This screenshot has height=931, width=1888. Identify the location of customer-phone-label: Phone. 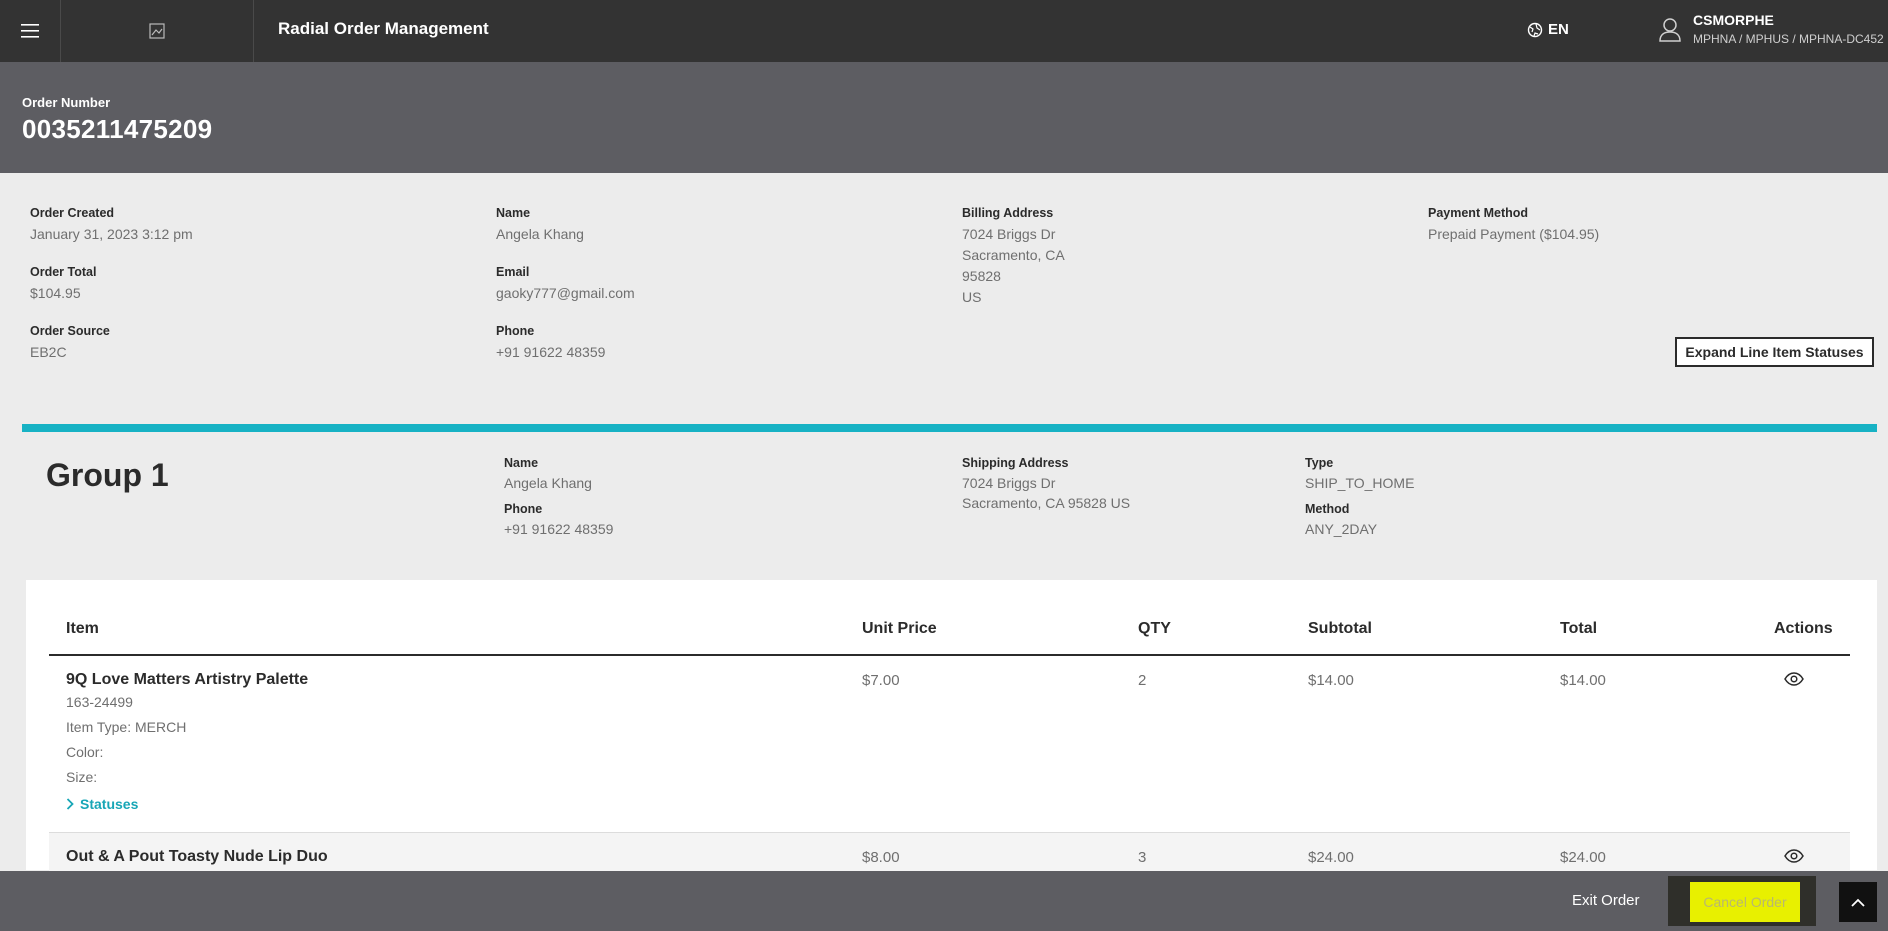
(515, 331).